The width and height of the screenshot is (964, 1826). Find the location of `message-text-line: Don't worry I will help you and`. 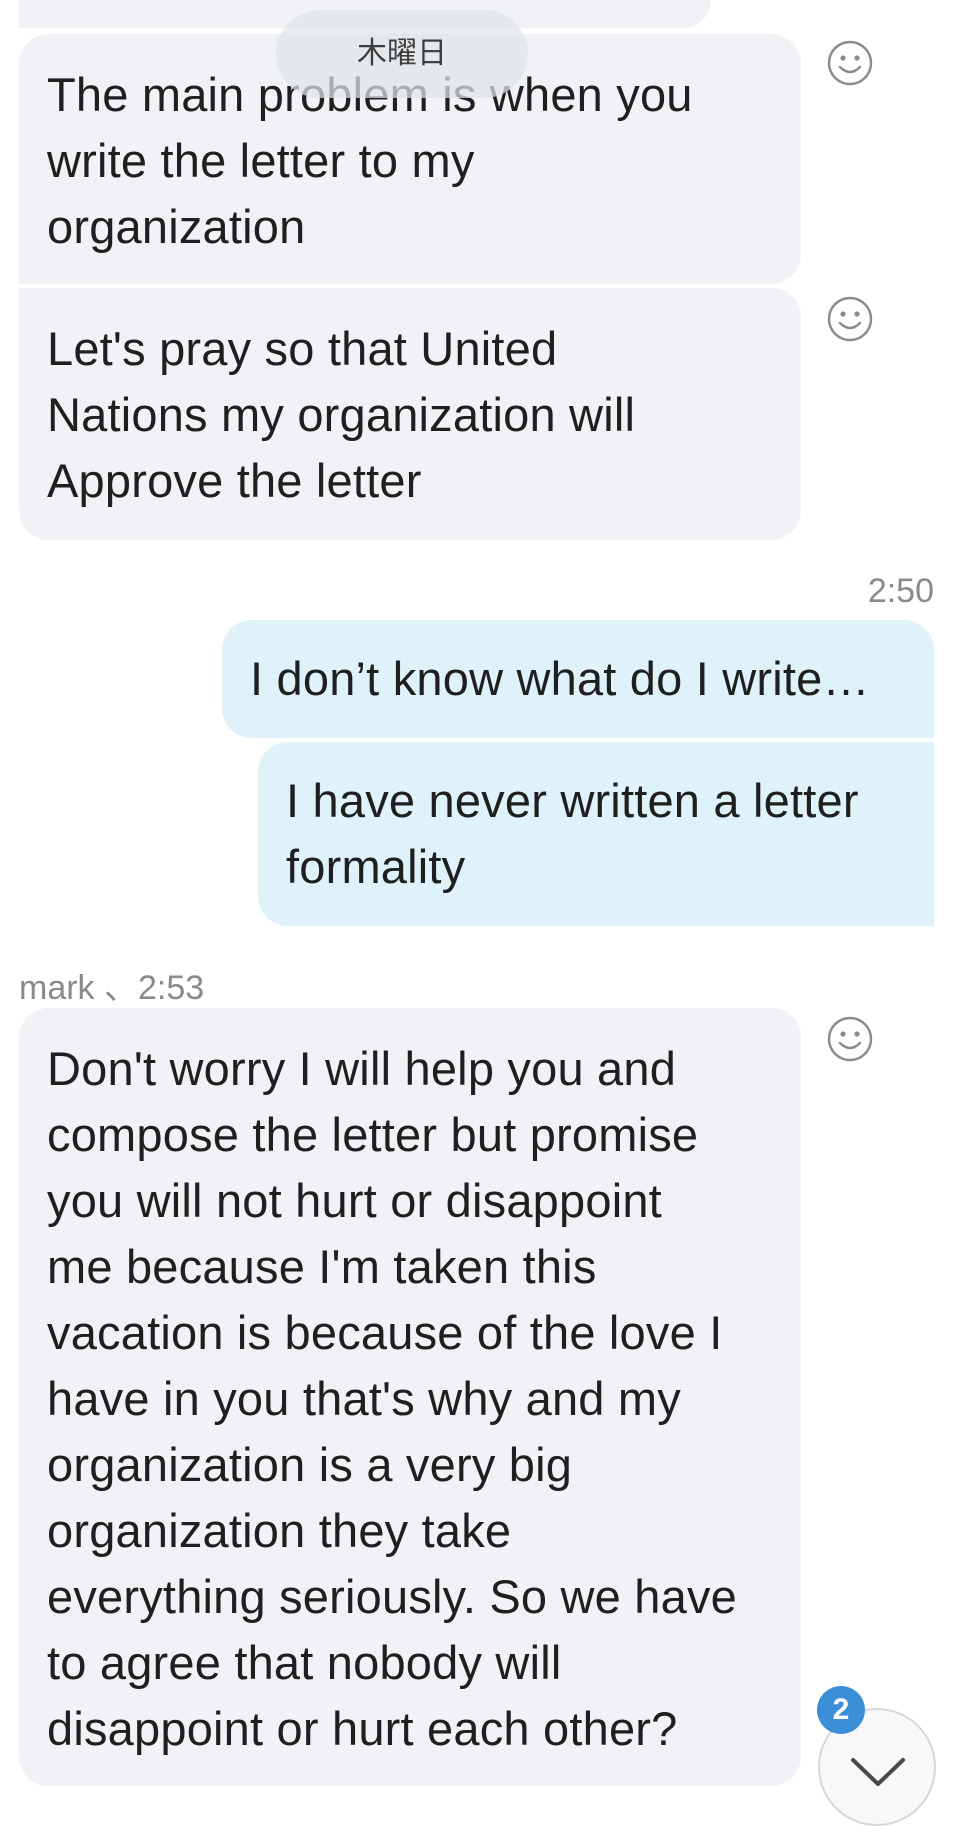

message-text-line: Don't worry I will help you and is located at coordinates (362, 1068).